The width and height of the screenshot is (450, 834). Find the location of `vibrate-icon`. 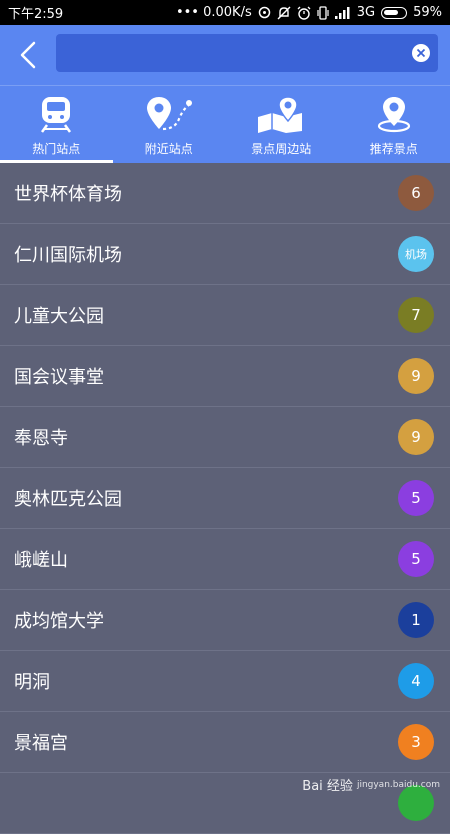

vibrate-icon is located at coordinates (323, 13).